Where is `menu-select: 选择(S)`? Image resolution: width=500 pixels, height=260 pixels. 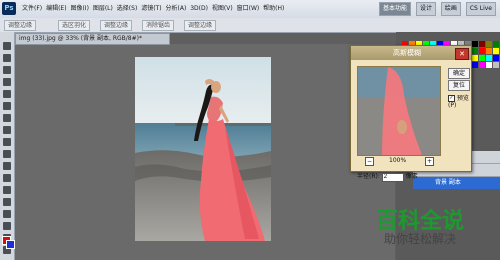
menu-select: 选择(S) is located at coordinates (127, 9).